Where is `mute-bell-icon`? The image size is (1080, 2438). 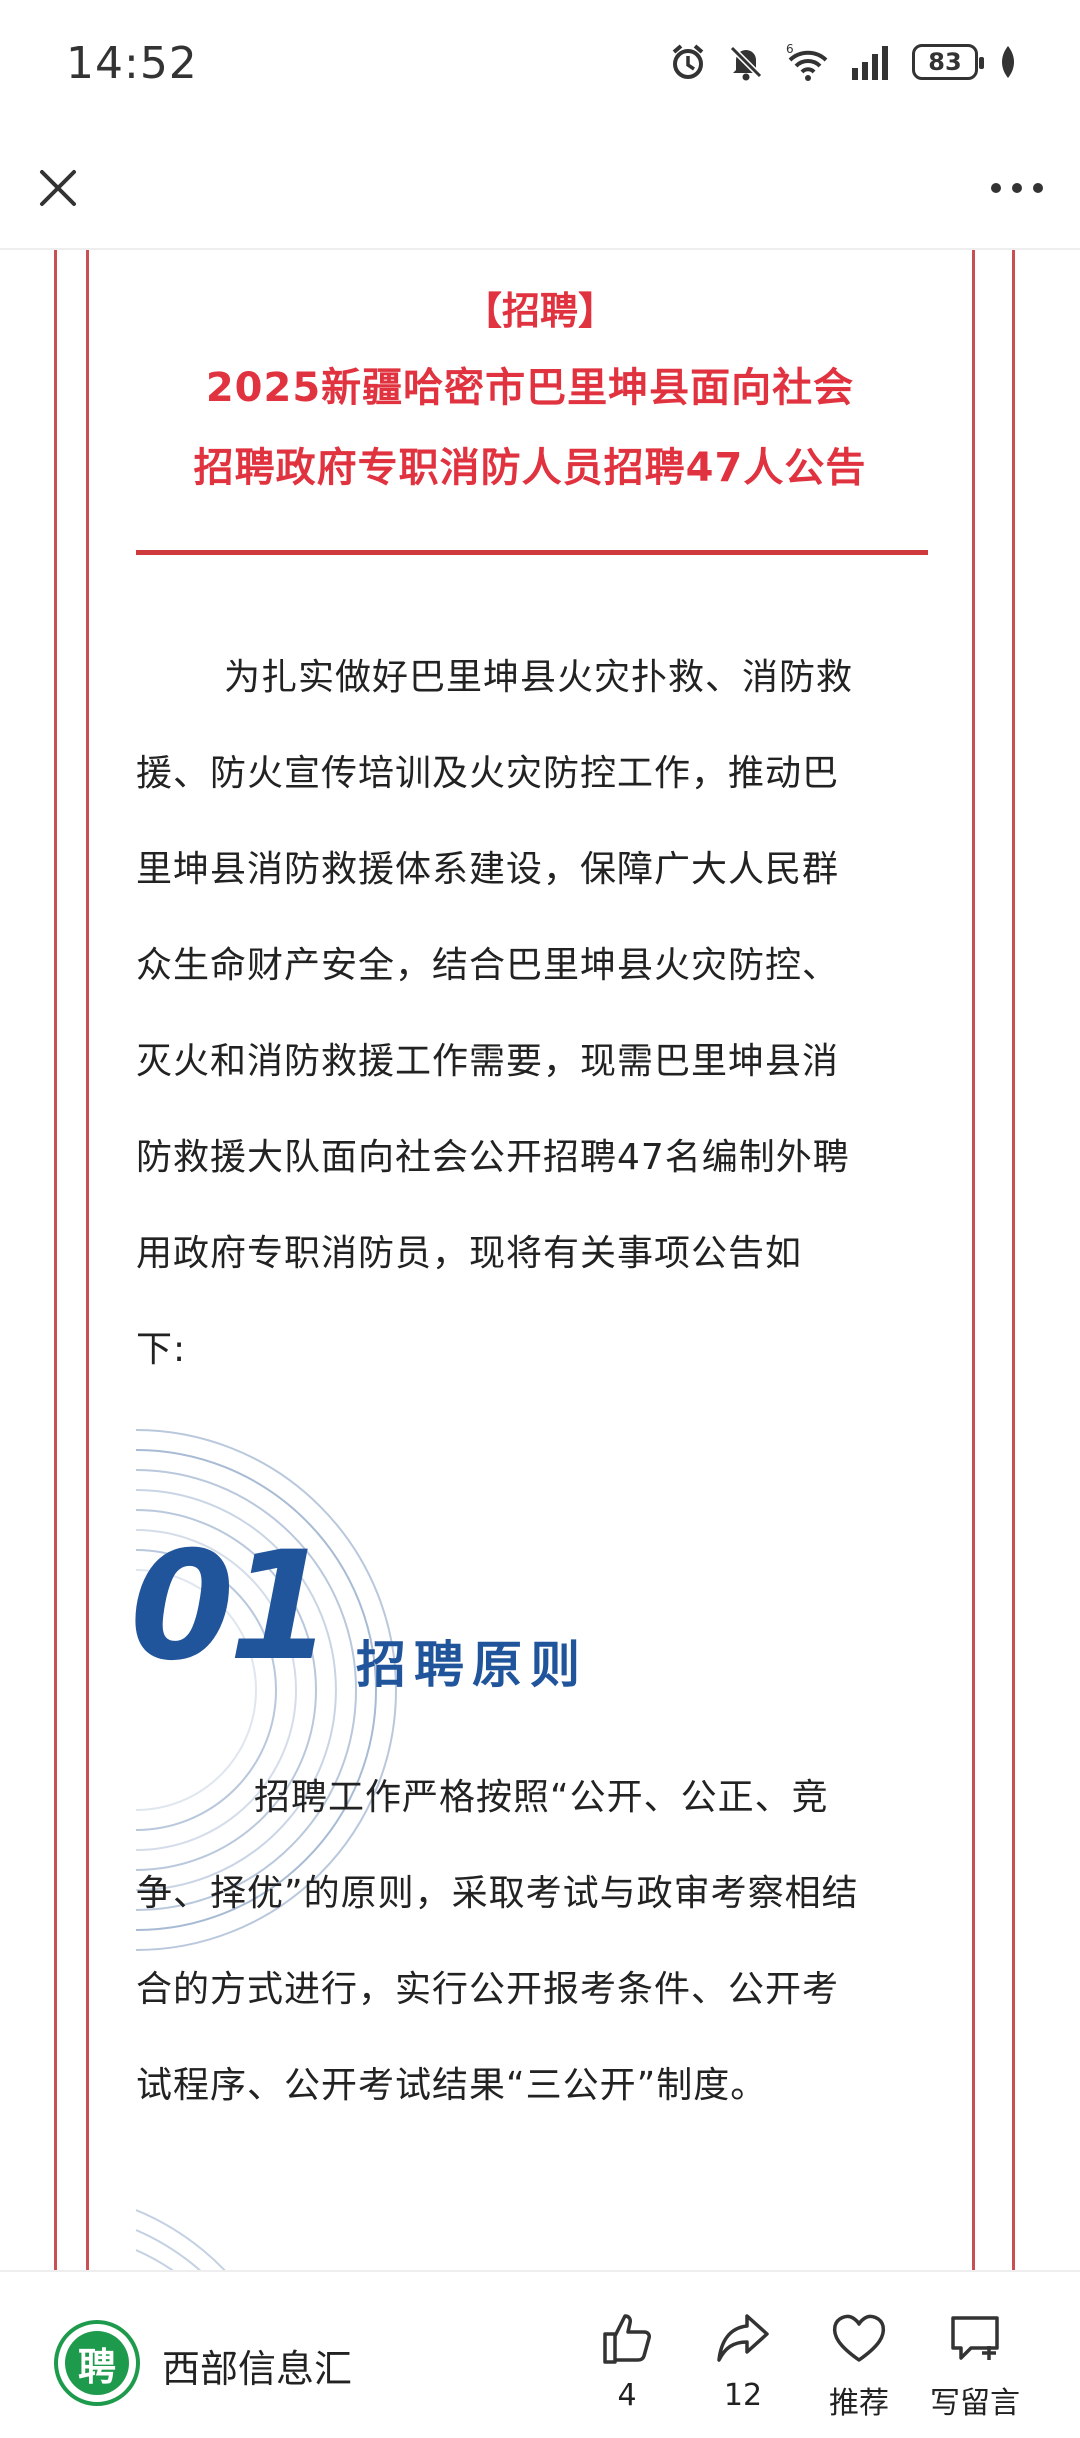
mute-bell-icon is located at coordinates (746, 62).